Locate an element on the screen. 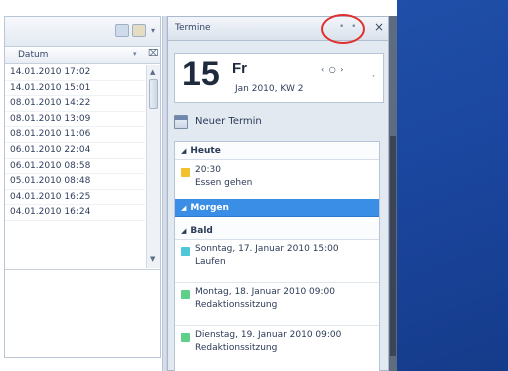 This screenshot has height=371, width=508. group-tomorrow: ◢ Morgen is located at coordinates (277, 208).